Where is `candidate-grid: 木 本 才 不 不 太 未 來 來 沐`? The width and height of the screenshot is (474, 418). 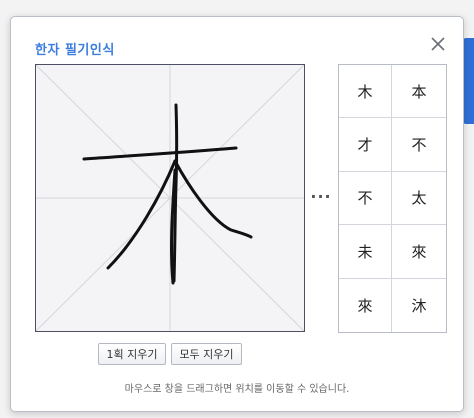
candidate-grid: 木 本 才 不 不 太 未 來 來 沐 is located at coordinates (392, 198).